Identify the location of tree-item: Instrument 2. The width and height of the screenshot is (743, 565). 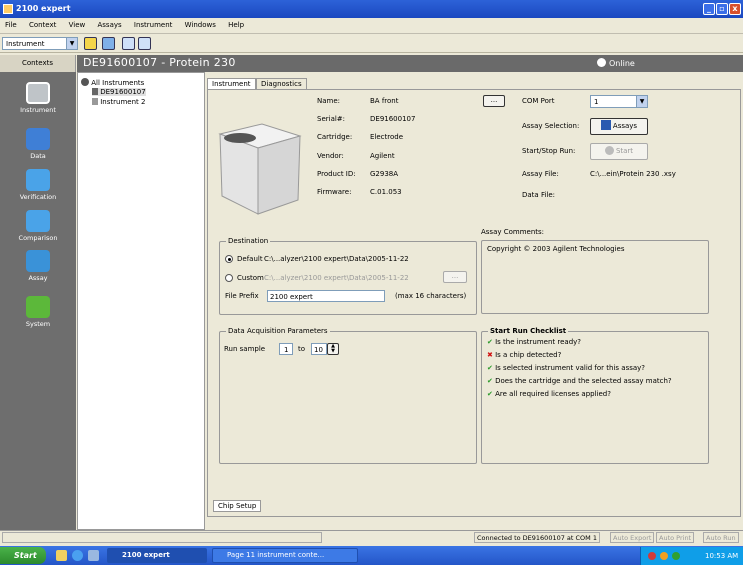
(118, 102).